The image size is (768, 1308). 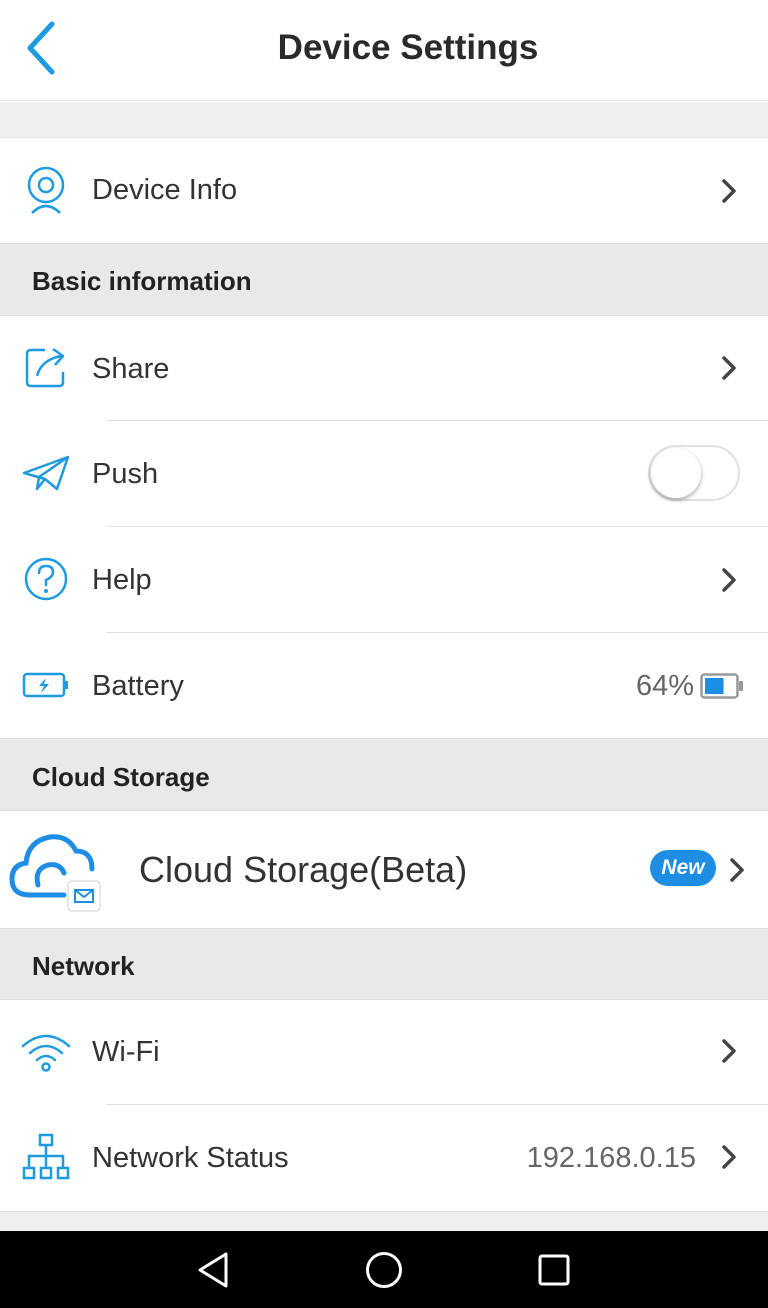 I want to click on device-info-label: Device Info, so click(x=165, y=190).